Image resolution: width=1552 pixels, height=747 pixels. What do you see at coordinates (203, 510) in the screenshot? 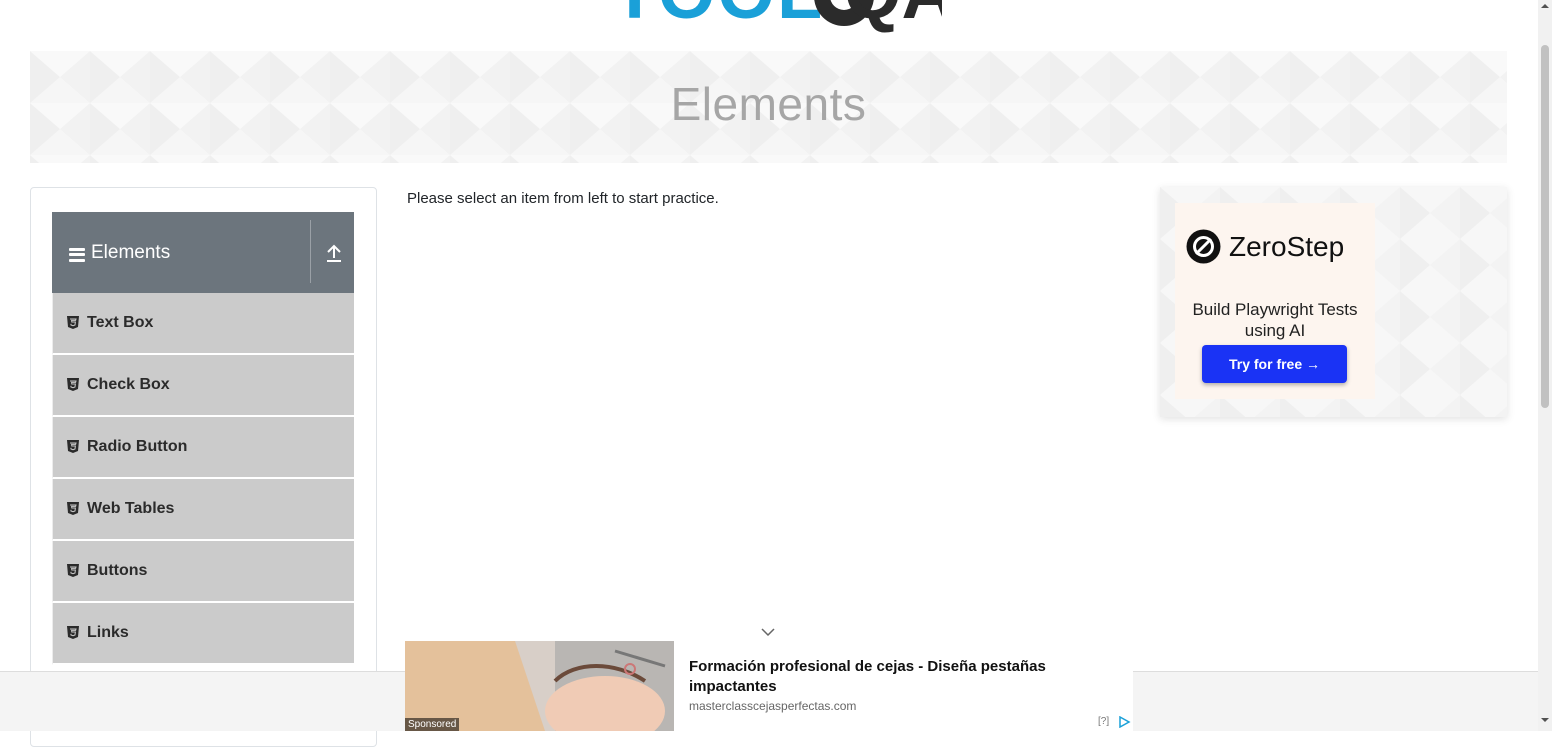
I see `sidebar-item-web-tables: Web Tables` at bounding box center [203, 510].